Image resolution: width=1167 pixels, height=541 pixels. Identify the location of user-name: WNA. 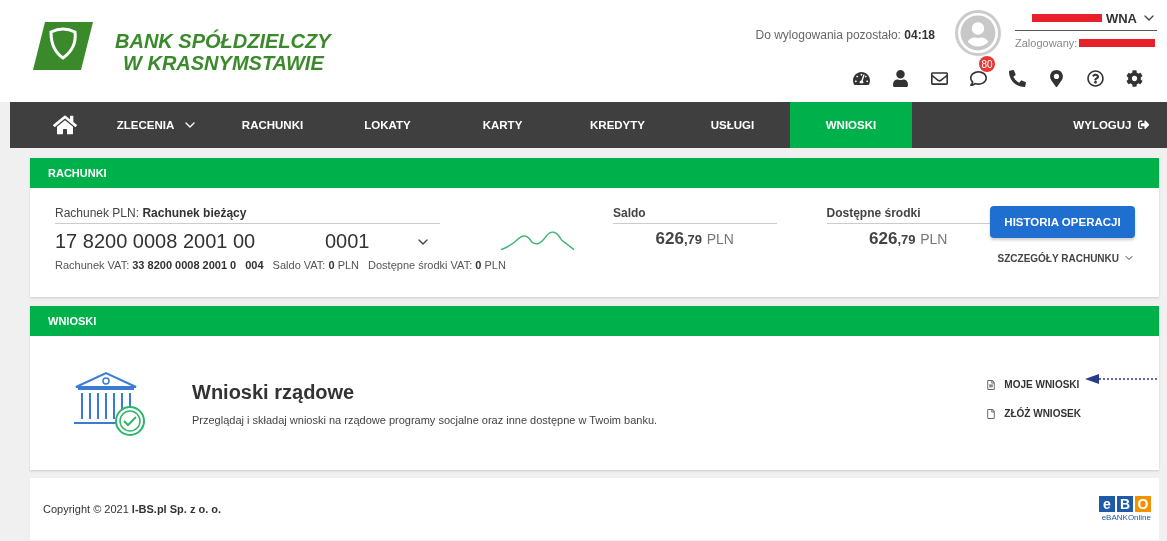
(1121, 18).